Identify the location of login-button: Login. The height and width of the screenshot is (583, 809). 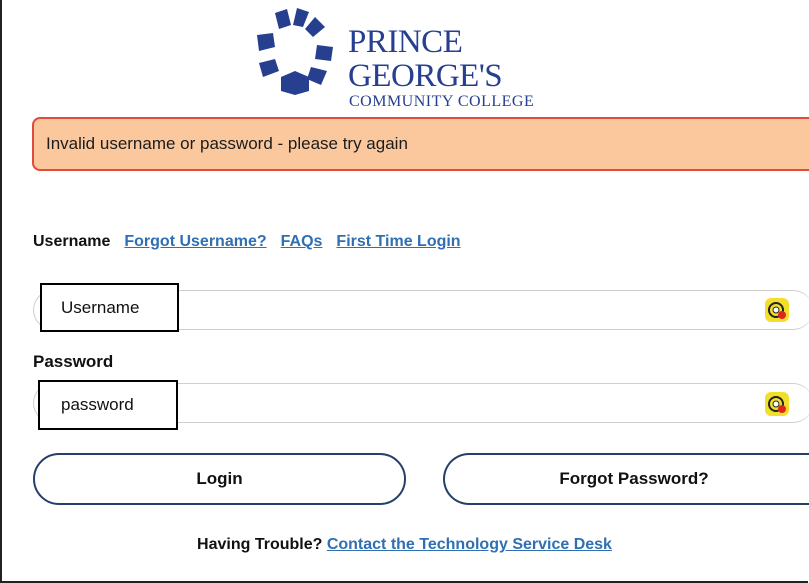
(219, 479).